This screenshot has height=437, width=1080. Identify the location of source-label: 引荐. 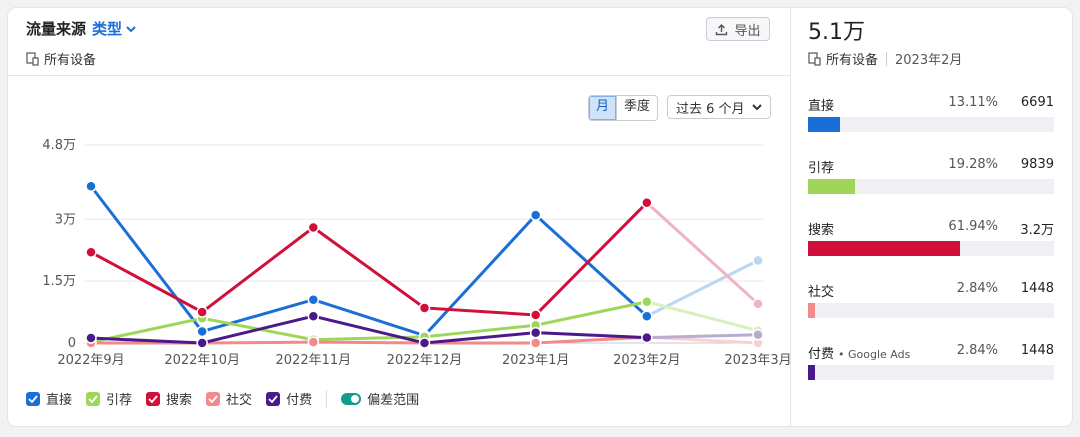
(821, 168).